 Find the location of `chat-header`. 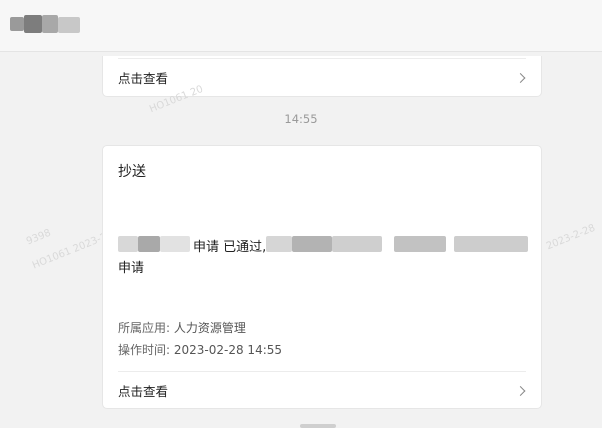

chat-header is located at coordinates (301, 26).